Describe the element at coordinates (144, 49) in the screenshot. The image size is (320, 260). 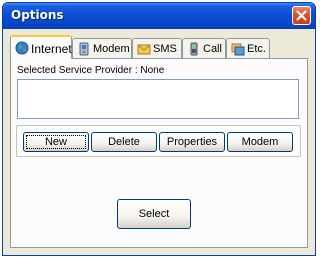
I see `envelope-icon` at that location.